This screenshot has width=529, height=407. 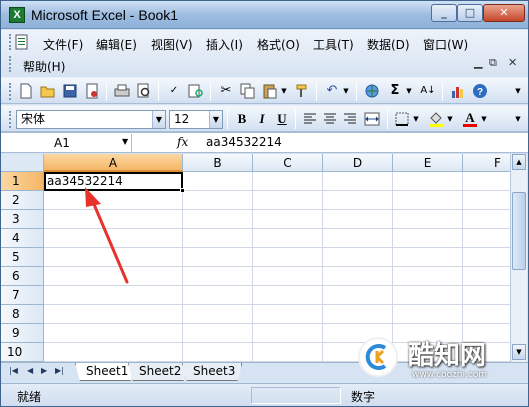 What do you see at coordinates (470, 13) in the screenshot?
I see `maximize-button: □` at bounding box center [470, 13].